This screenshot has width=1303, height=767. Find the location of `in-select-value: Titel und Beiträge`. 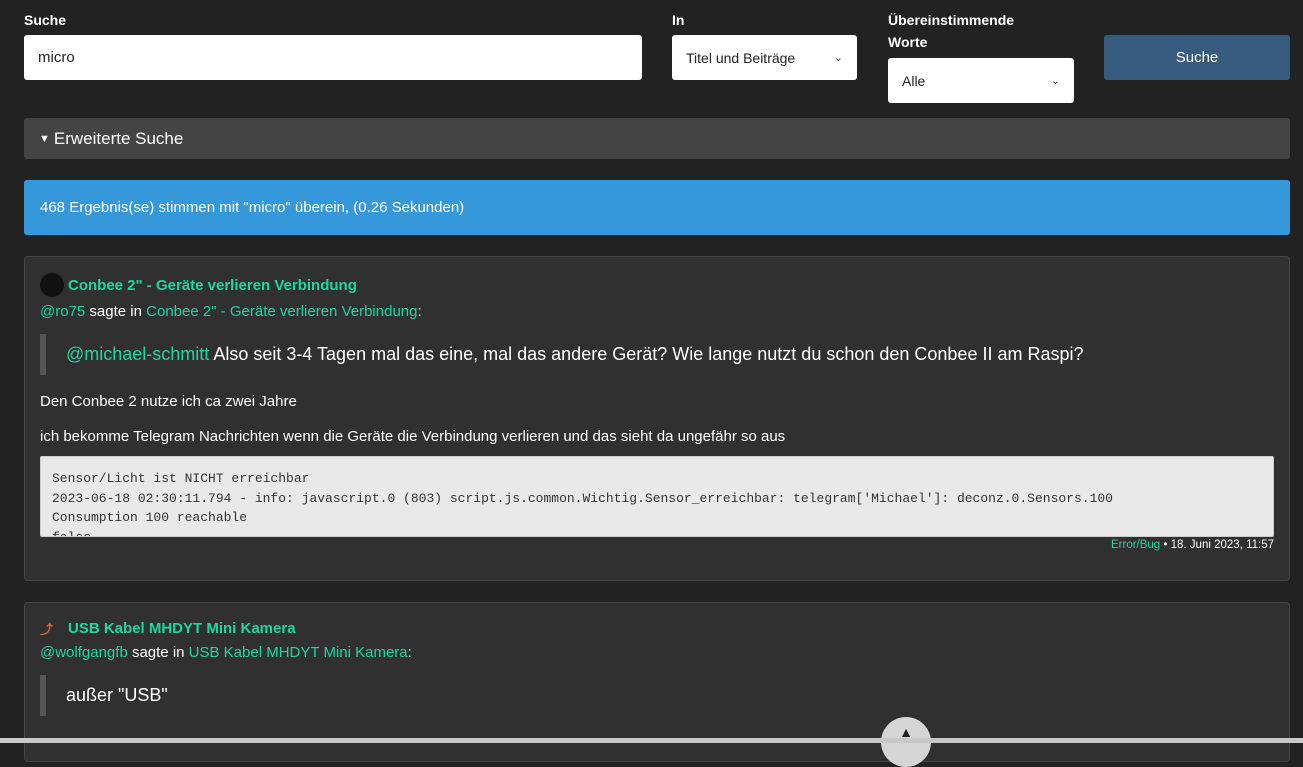

in-select-value: Titel und Beiträge is located at coordinates (741, 57).